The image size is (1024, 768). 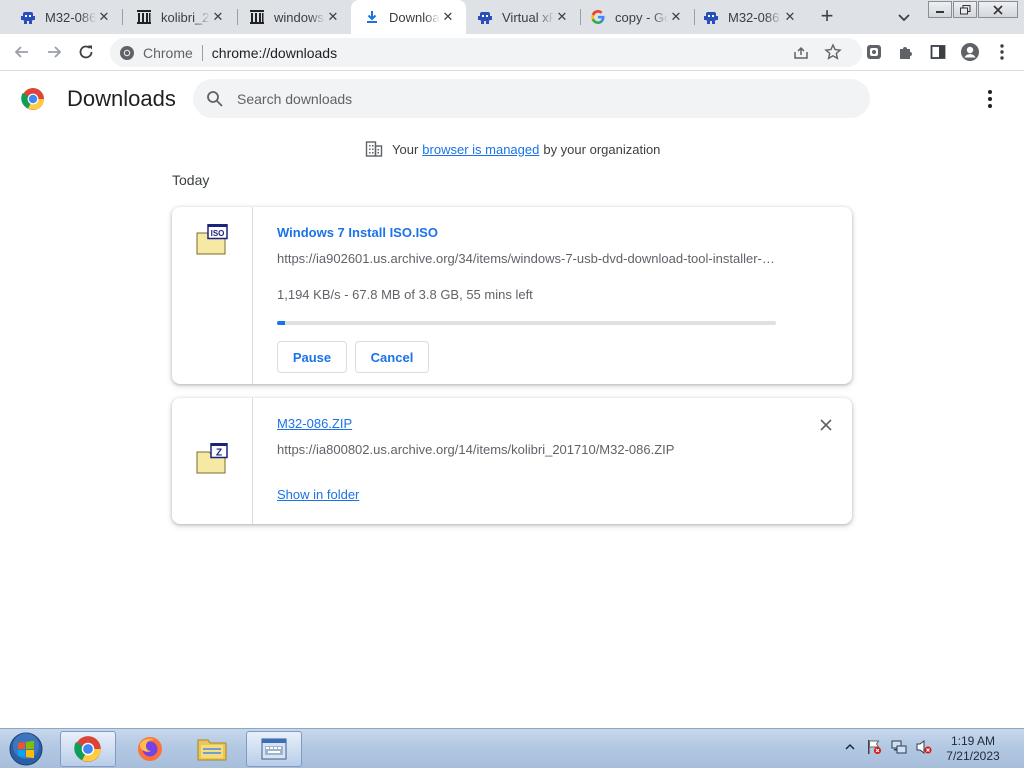 What do you see at coordinates (281, 323) in the screenshot?
I see `progress-fill` at bounding box center [281, 323].